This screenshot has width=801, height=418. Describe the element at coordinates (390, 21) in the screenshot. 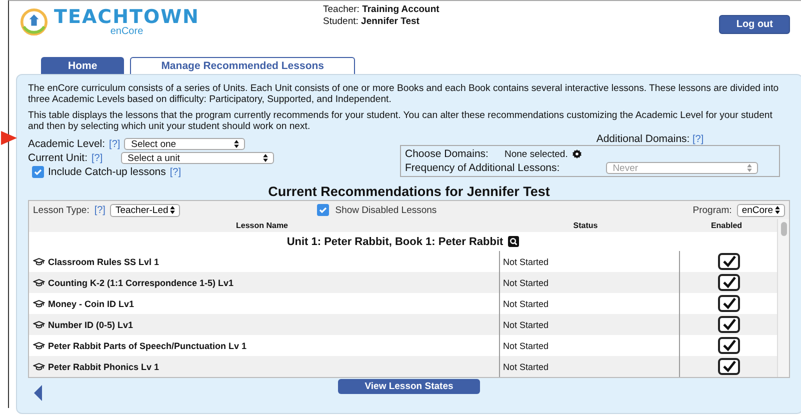

I see `student-name: Jennifer Test` at that location.